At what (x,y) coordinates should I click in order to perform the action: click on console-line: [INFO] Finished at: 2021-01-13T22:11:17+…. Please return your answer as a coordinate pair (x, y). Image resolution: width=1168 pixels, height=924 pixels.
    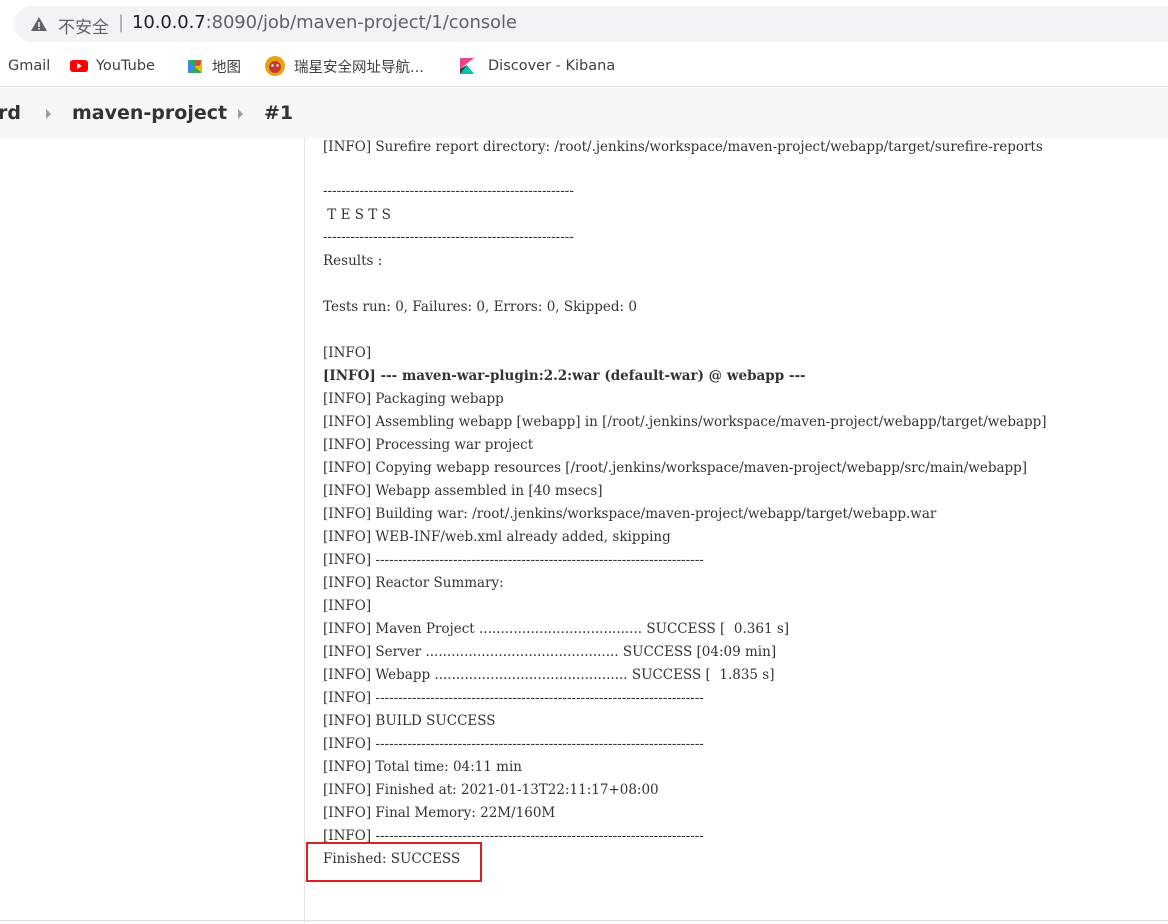
    Looking at the image, I should click on (491, 790).